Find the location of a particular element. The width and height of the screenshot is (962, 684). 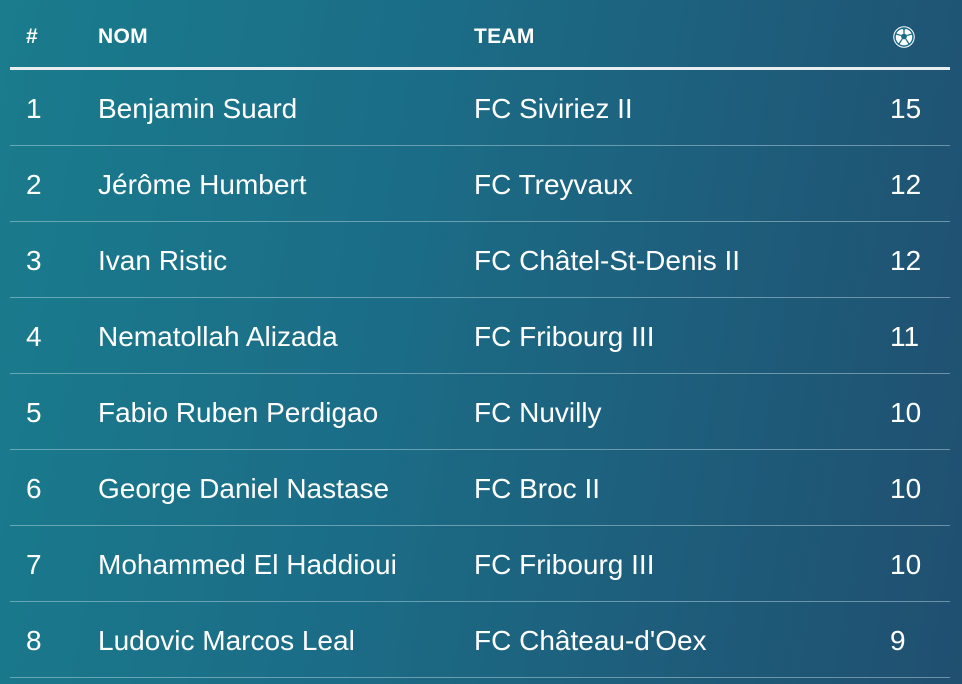

table-row: 2 Jérôme Humbert FC Treyvaux 12 is located at coordinates (480, 184).